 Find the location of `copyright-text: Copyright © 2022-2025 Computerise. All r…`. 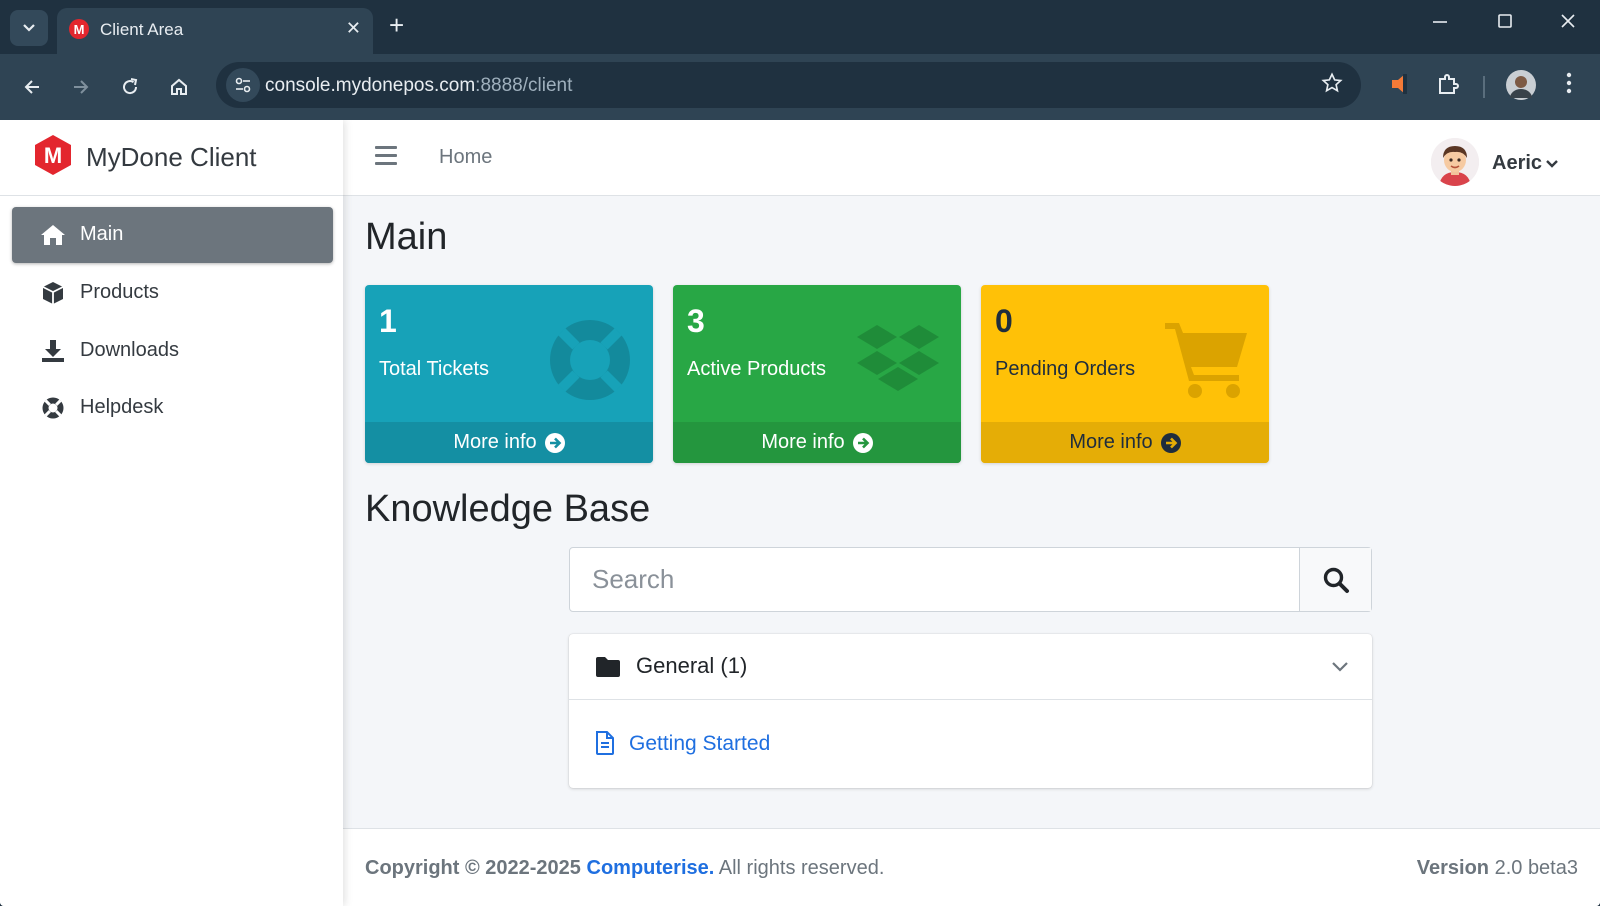

copyright-text: Copyright © 2022-2025 Computerise. All r… is located at coordinates (625, 868).